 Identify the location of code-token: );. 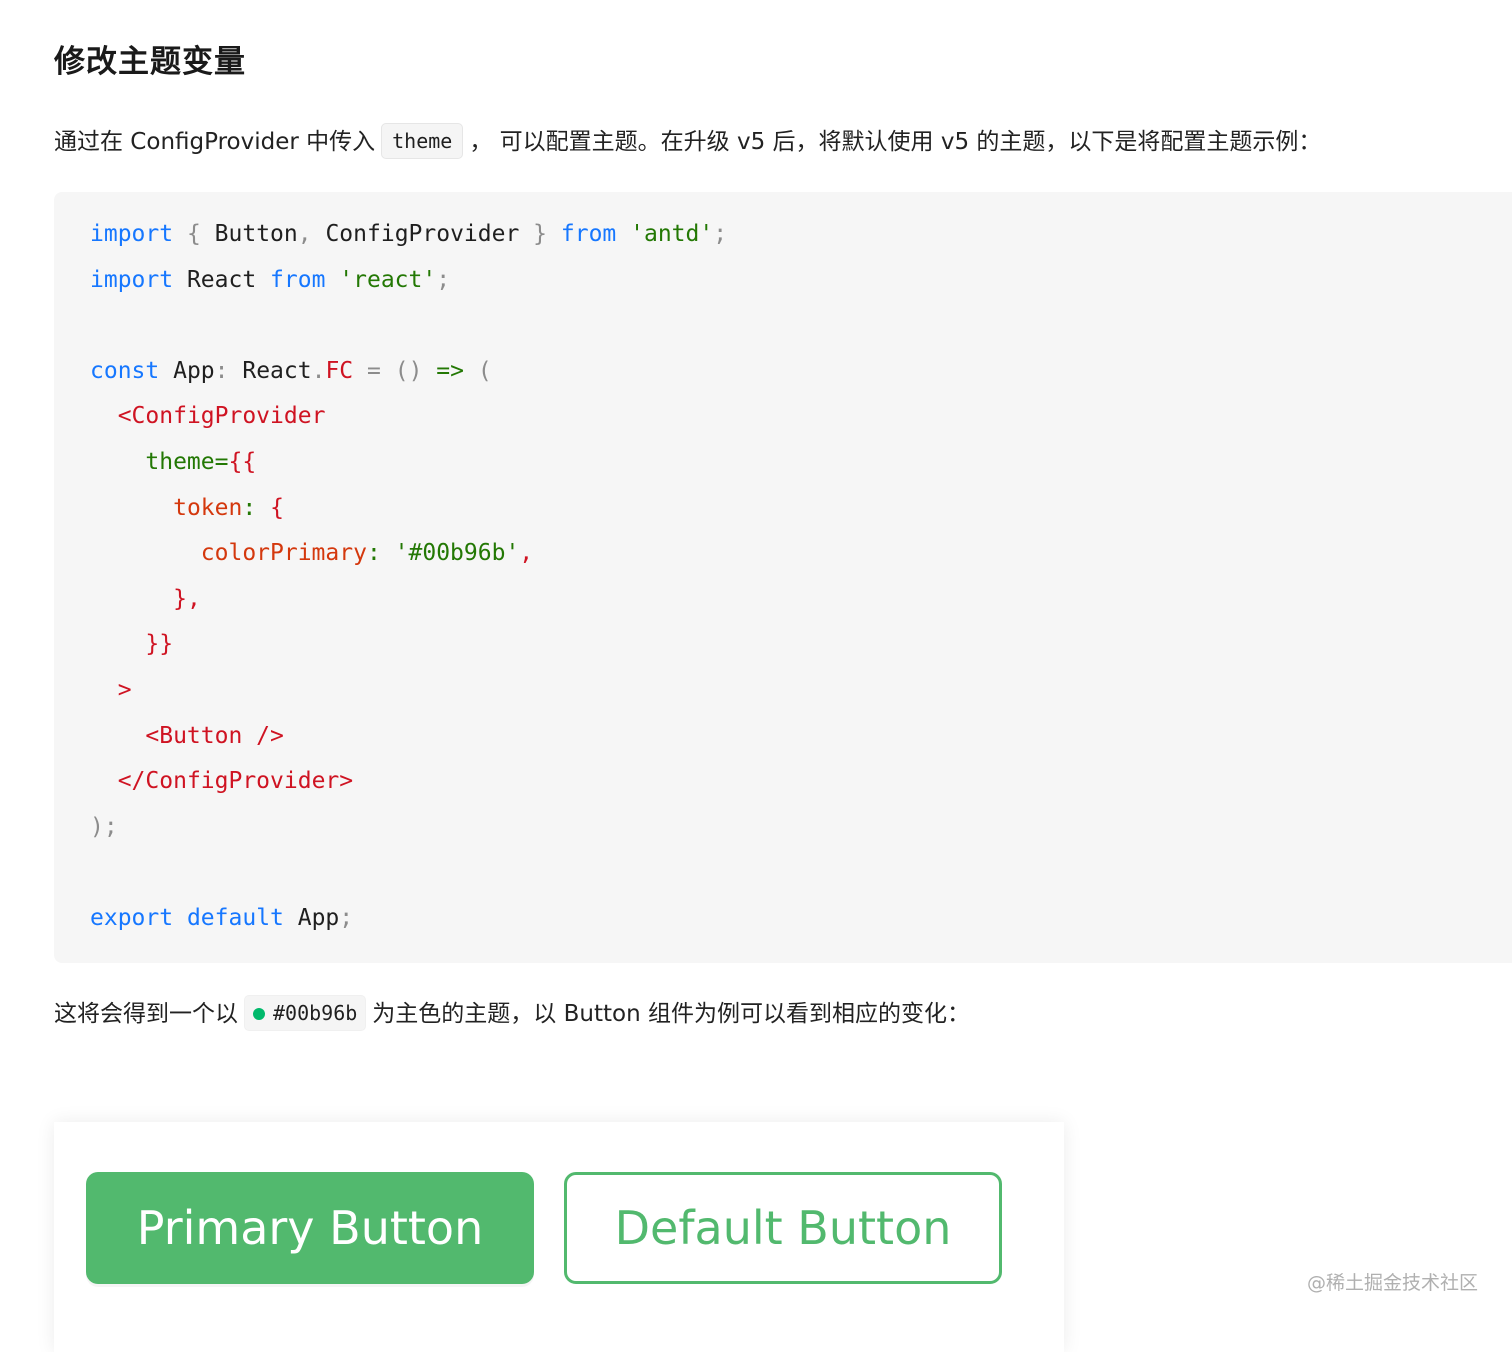
(104, 826).